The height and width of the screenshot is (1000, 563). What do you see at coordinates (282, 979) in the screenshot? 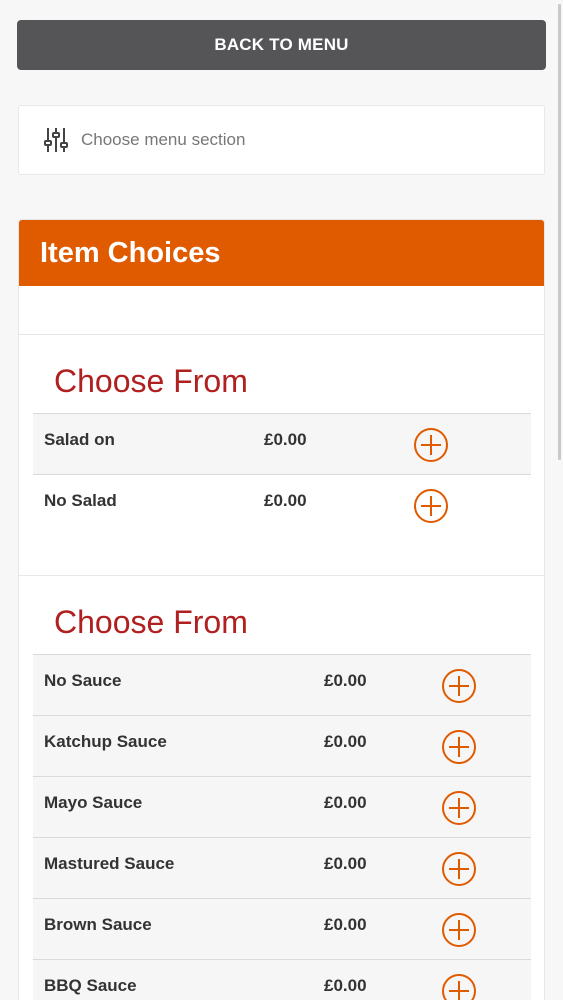
I see `choice-row: BBQ Sauce £0.00` at bounding box center [282, 979].